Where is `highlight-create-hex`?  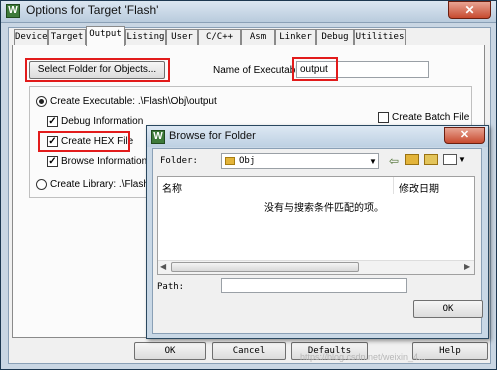
highlight-create-hex is located at coordinates (84, 141).